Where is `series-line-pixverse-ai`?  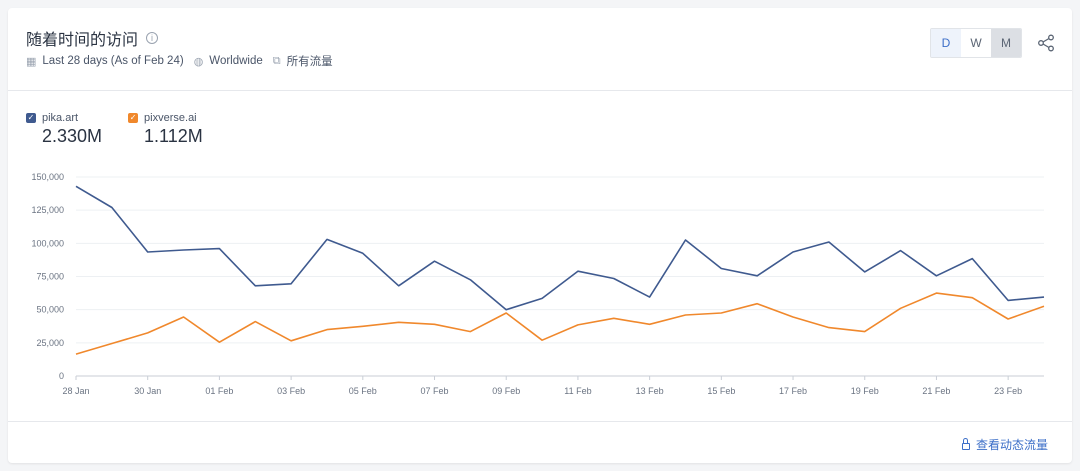
series-line-pixverse-ai is located at coordinates (560, 323).